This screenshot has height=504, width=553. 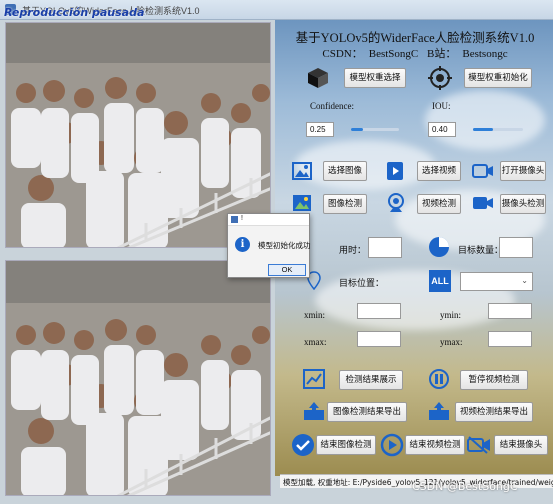 I want to click on author-line: CSDN： BestSongC B站： Bestsongc, so click(x=415, y=53).